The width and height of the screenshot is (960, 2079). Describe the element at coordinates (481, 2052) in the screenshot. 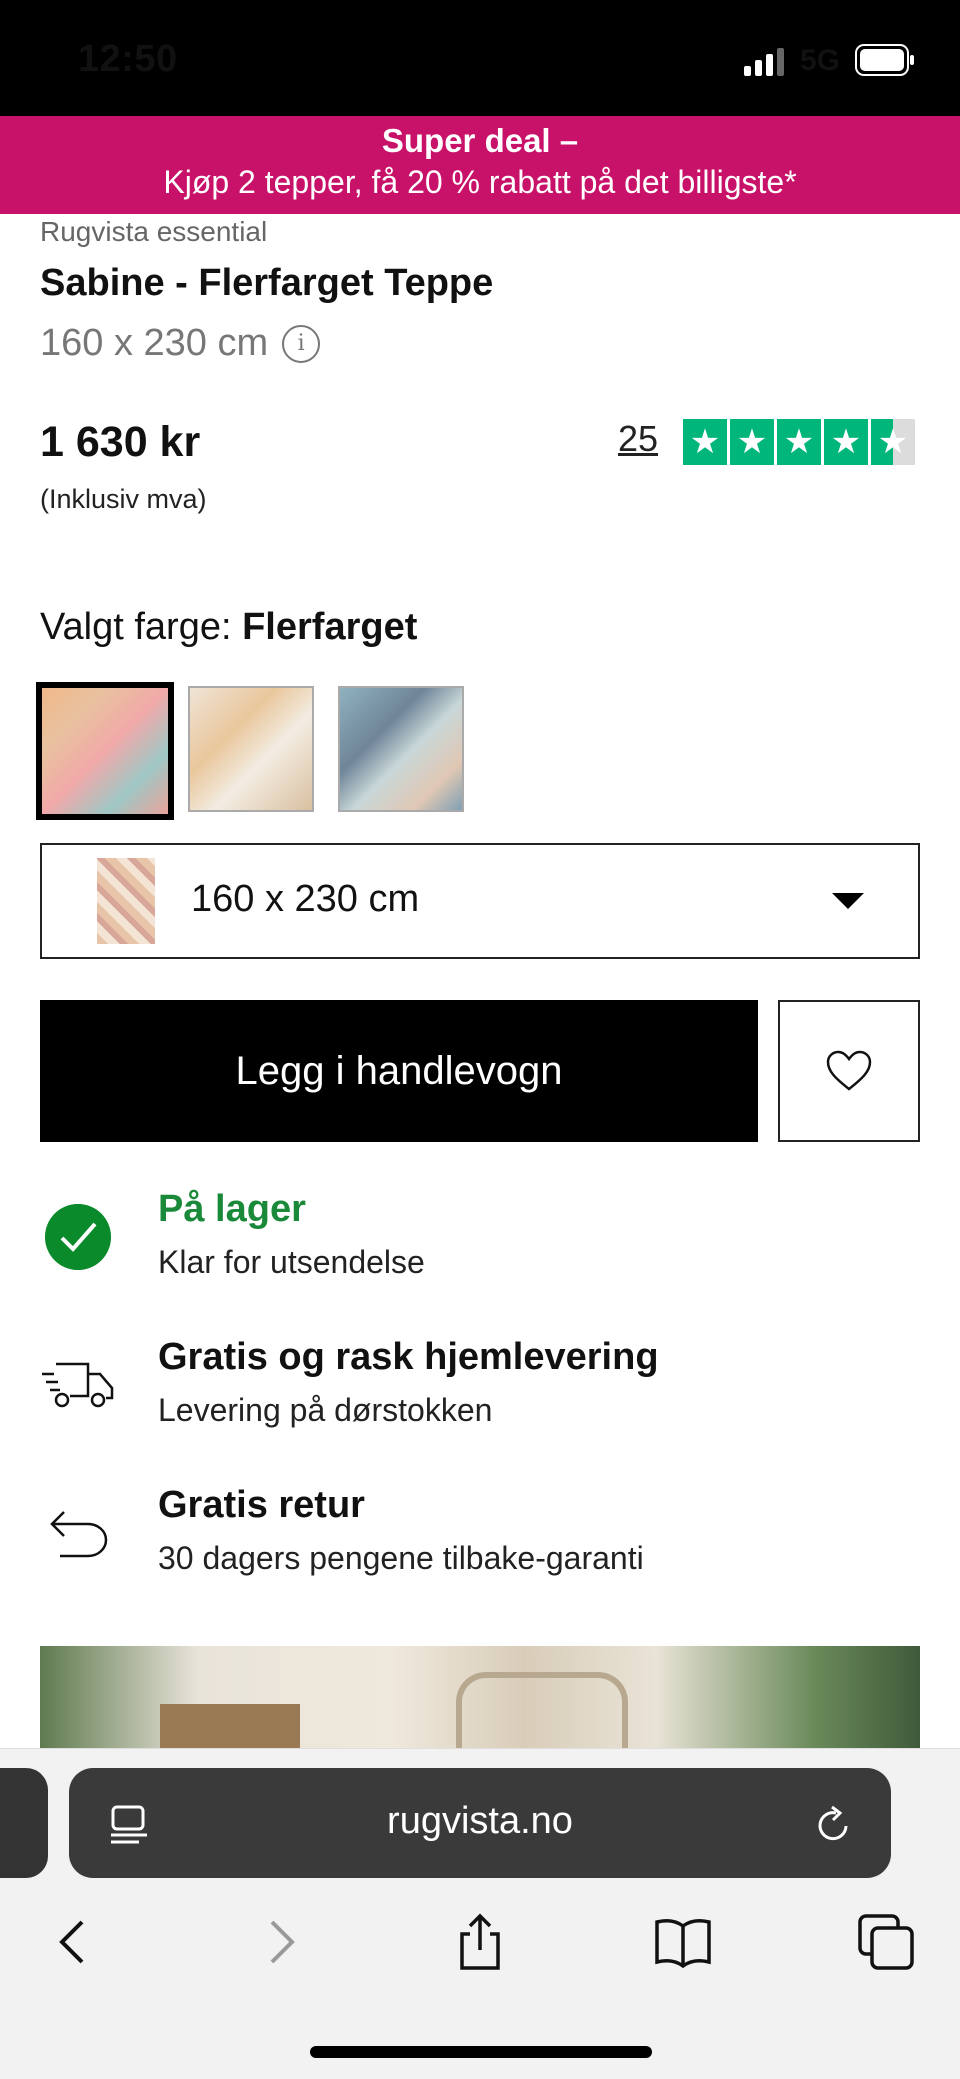

I see `home-indicator` at that location.